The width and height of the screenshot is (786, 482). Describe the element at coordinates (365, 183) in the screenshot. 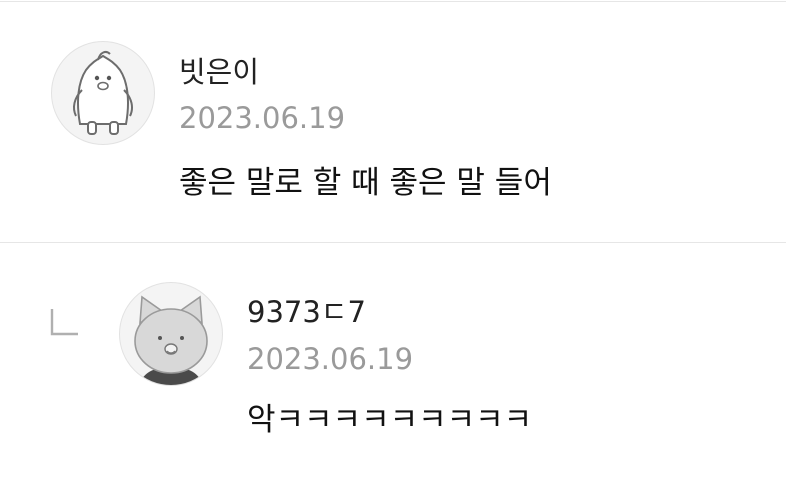

I see `comment-text: 좋은 말로 할 때 좋은 말 들어` at that location.